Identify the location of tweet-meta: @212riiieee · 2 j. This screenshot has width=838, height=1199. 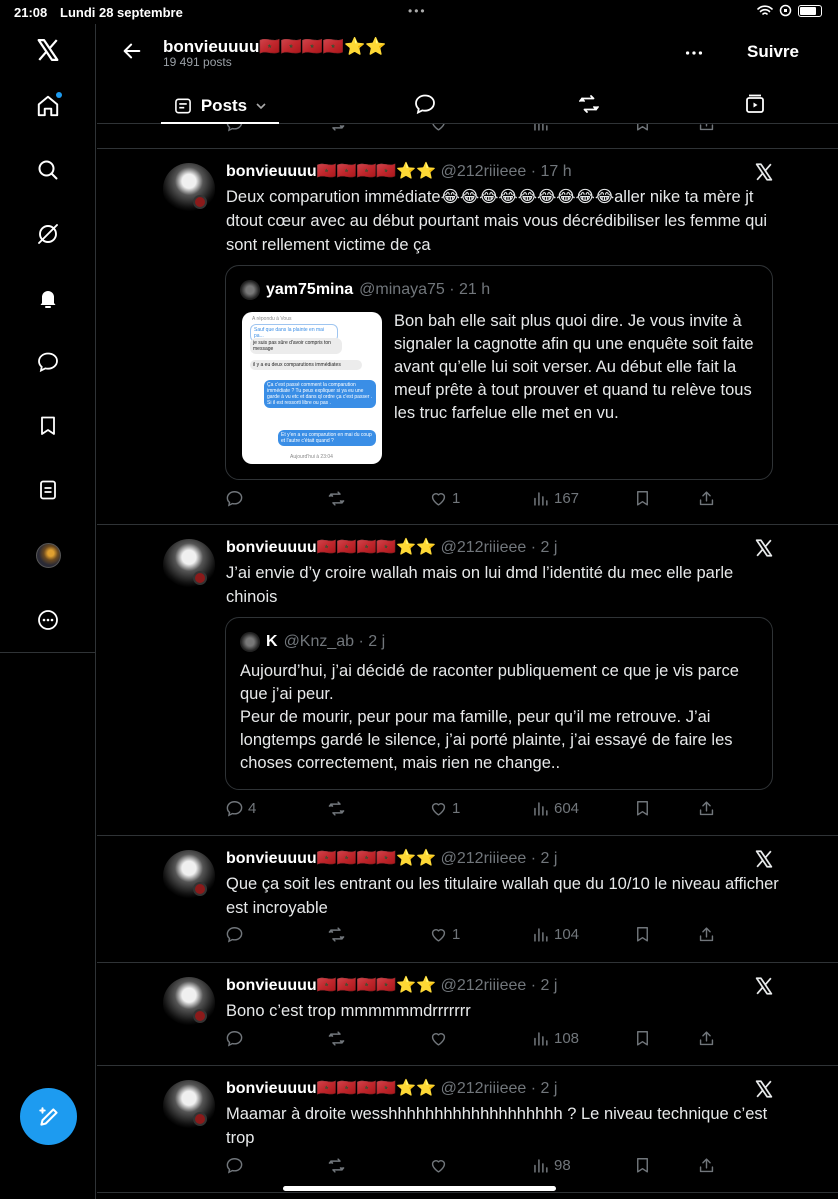
(499, 1088).